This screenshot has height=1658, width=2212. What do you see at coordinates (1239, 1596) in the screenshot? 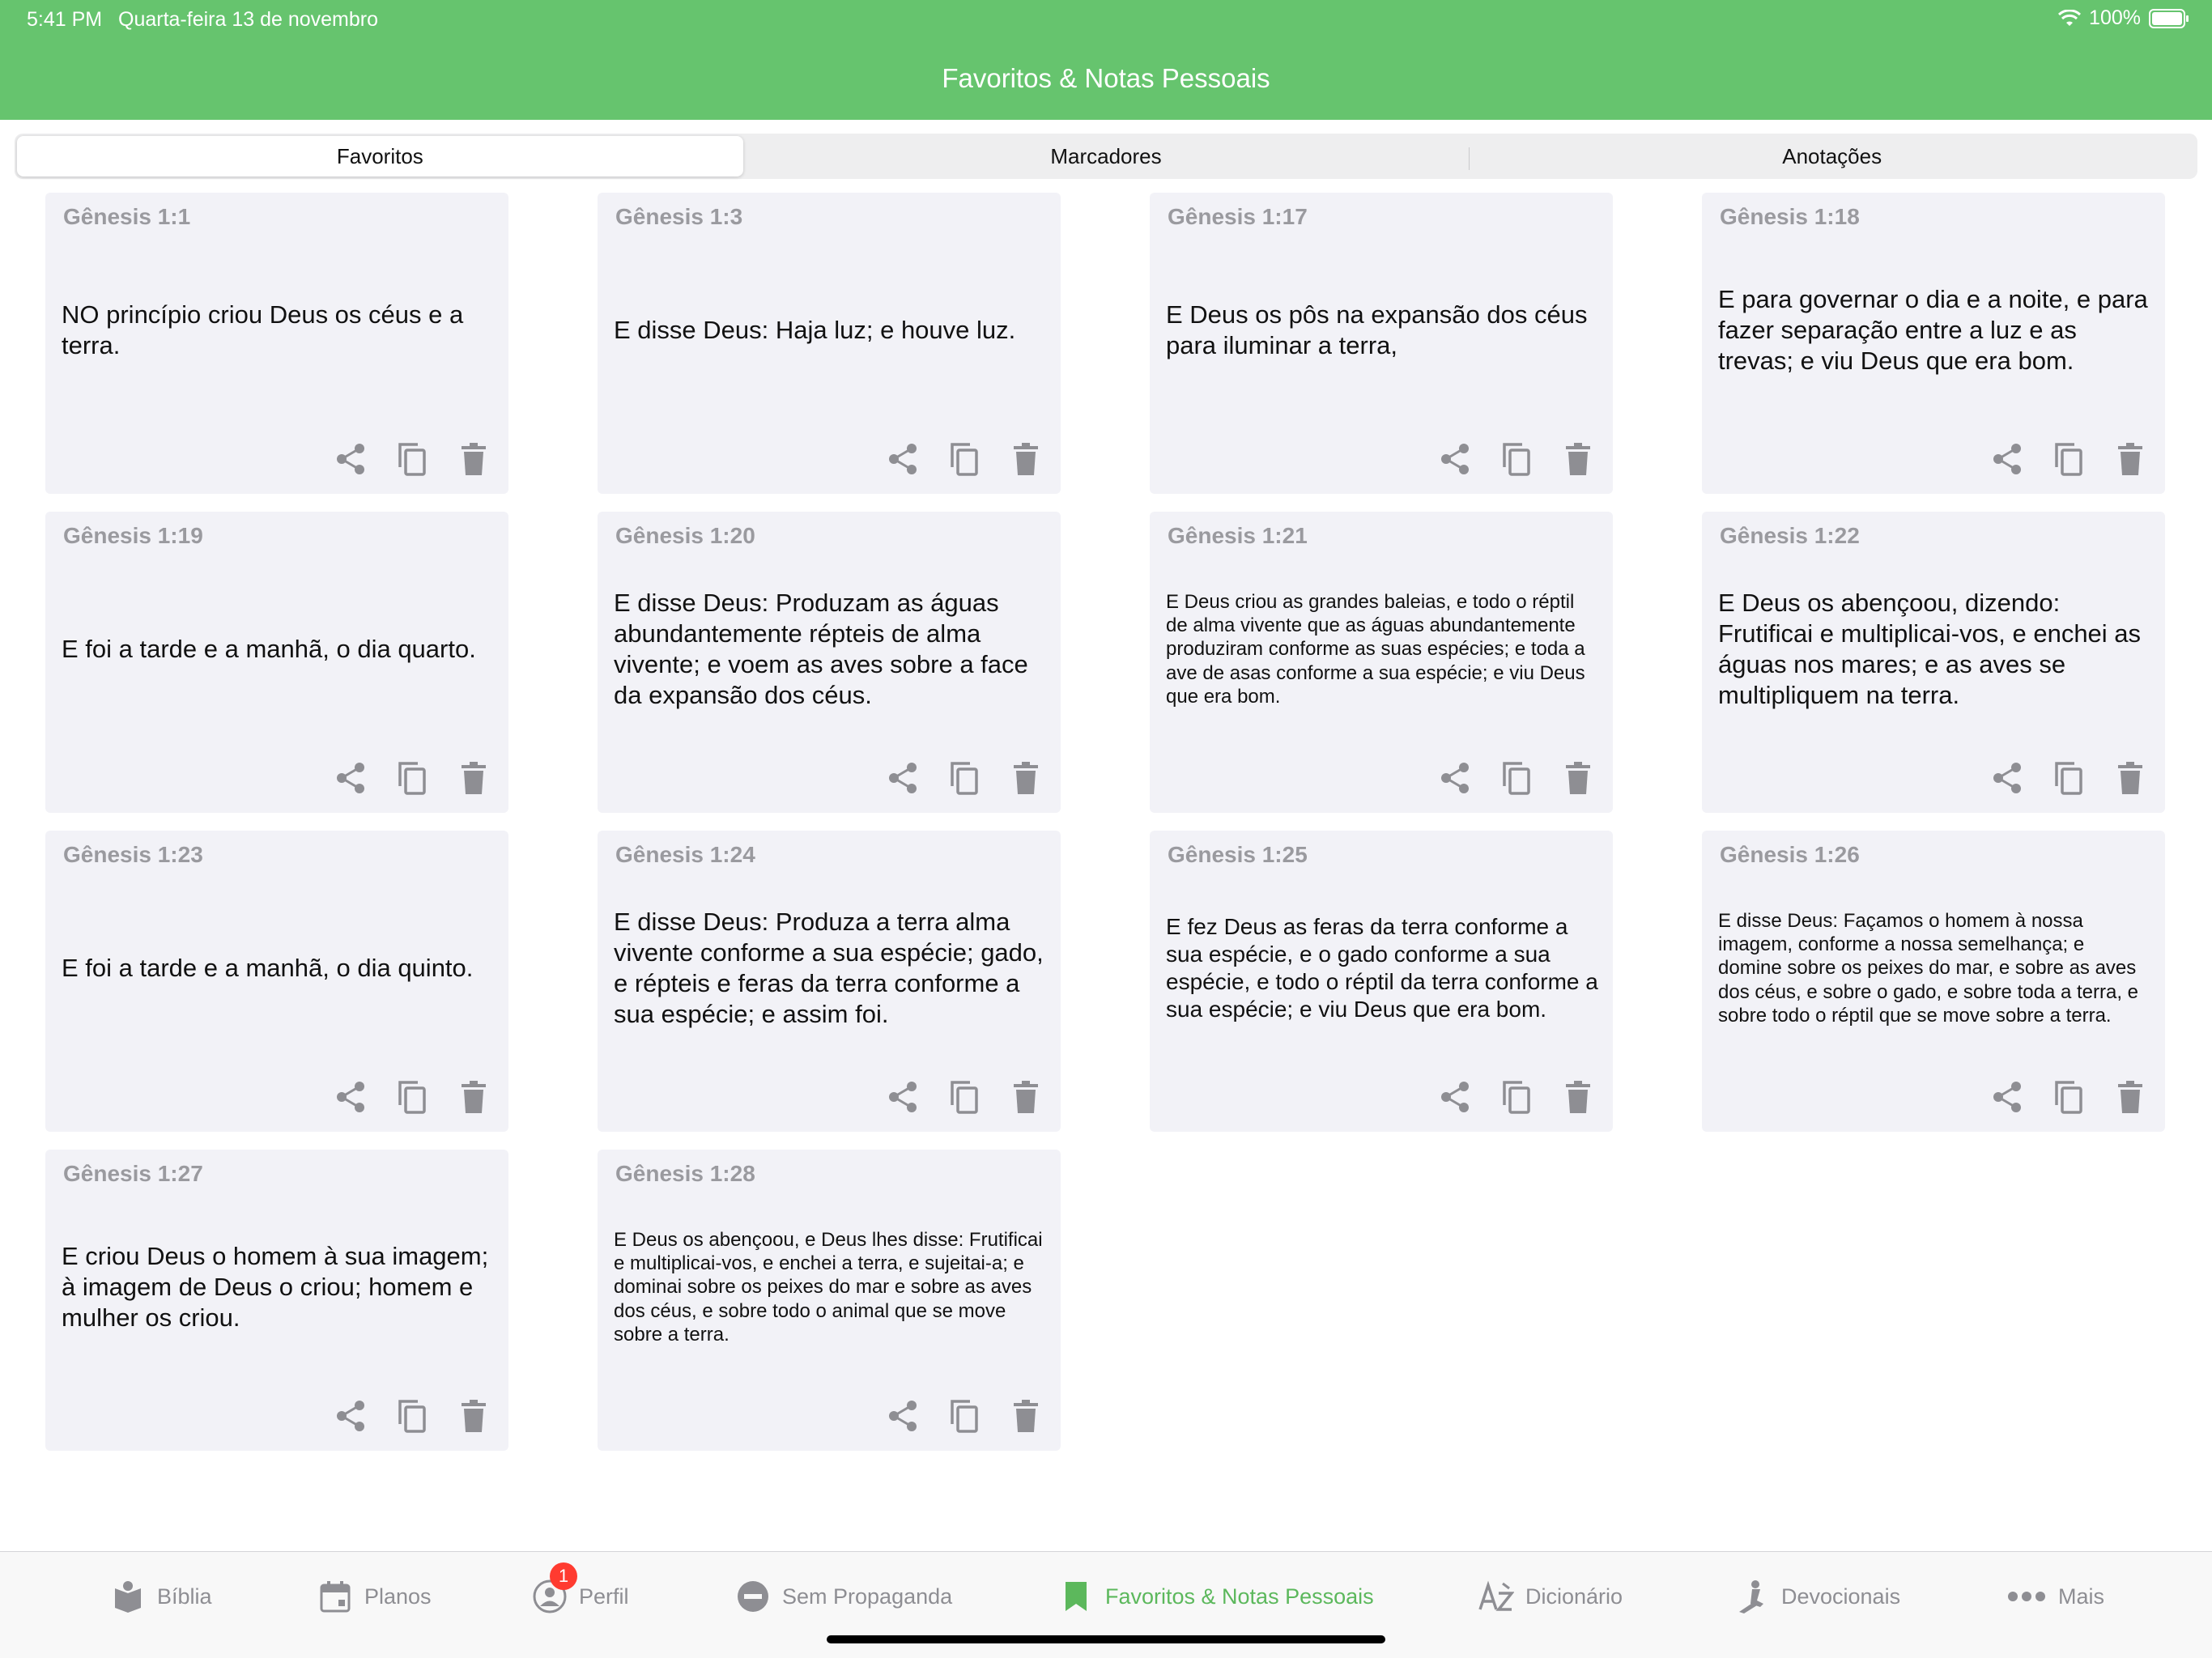
I see `tab-label: Favoritos & Notas Pessoais` at bounding box center [1239, 1596].